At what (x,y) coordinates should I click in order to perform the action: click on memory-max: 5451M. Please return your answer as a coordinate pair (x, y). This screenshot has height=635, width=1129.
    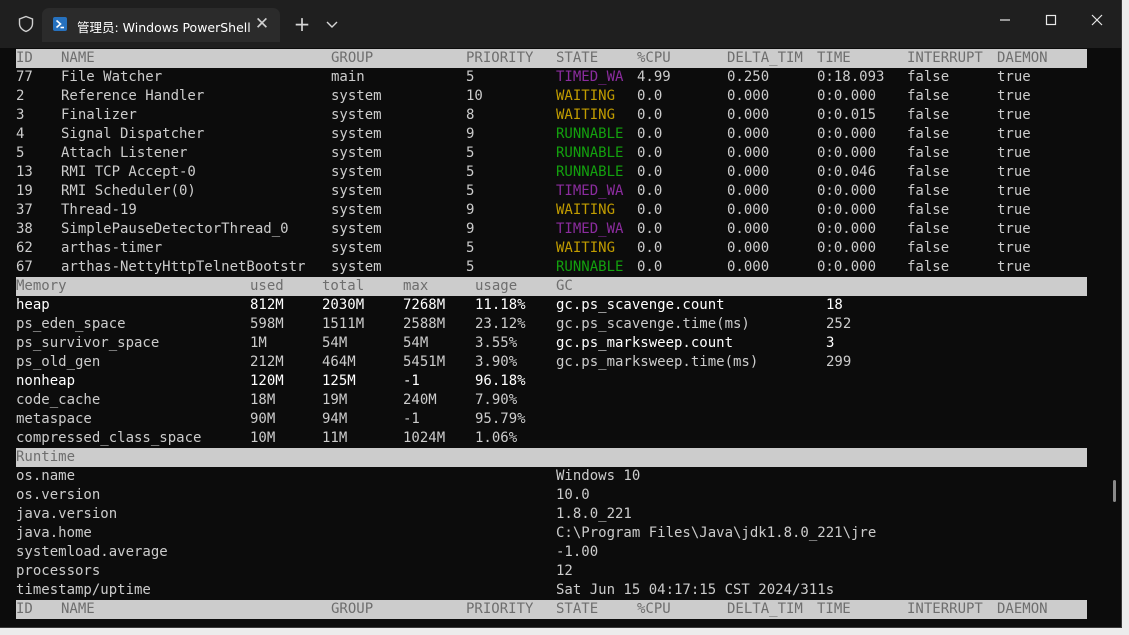
    Looking at the image, I should click on (424, 362).